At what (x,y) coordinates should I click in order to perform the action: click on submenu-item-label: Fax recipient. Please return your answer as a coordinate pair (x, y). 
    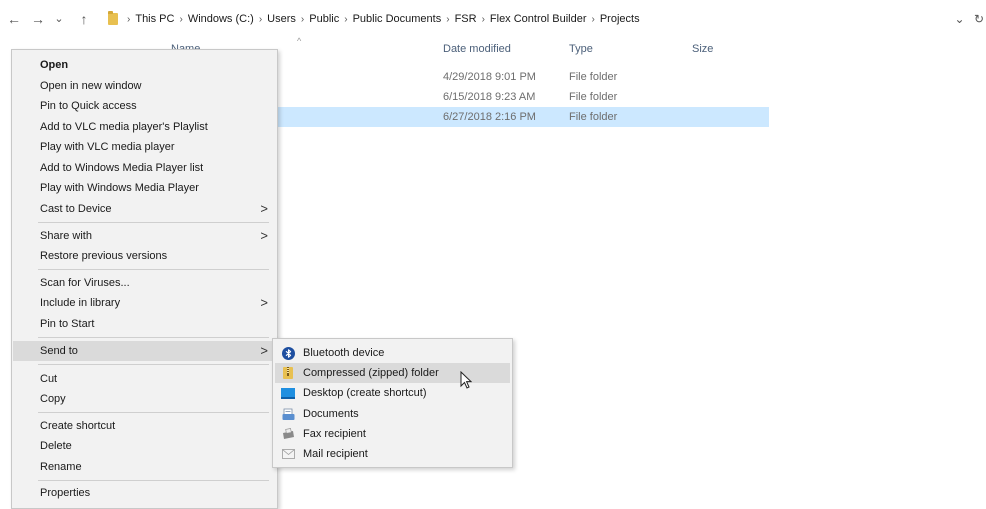
    Looking at the image, I should click on (334, 434).